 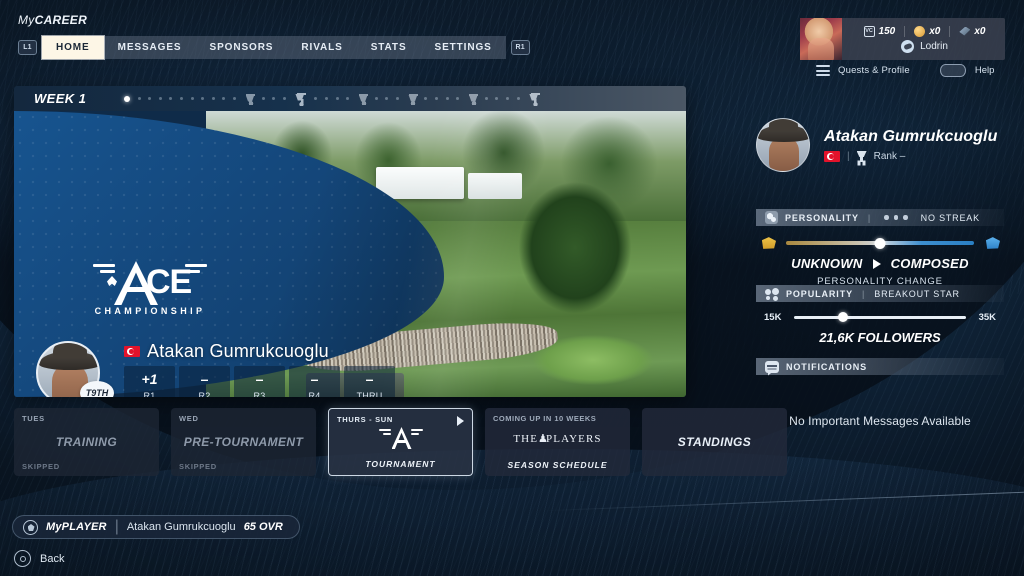 I want to click on coin-currency: x0, so click(x=926, y=31).